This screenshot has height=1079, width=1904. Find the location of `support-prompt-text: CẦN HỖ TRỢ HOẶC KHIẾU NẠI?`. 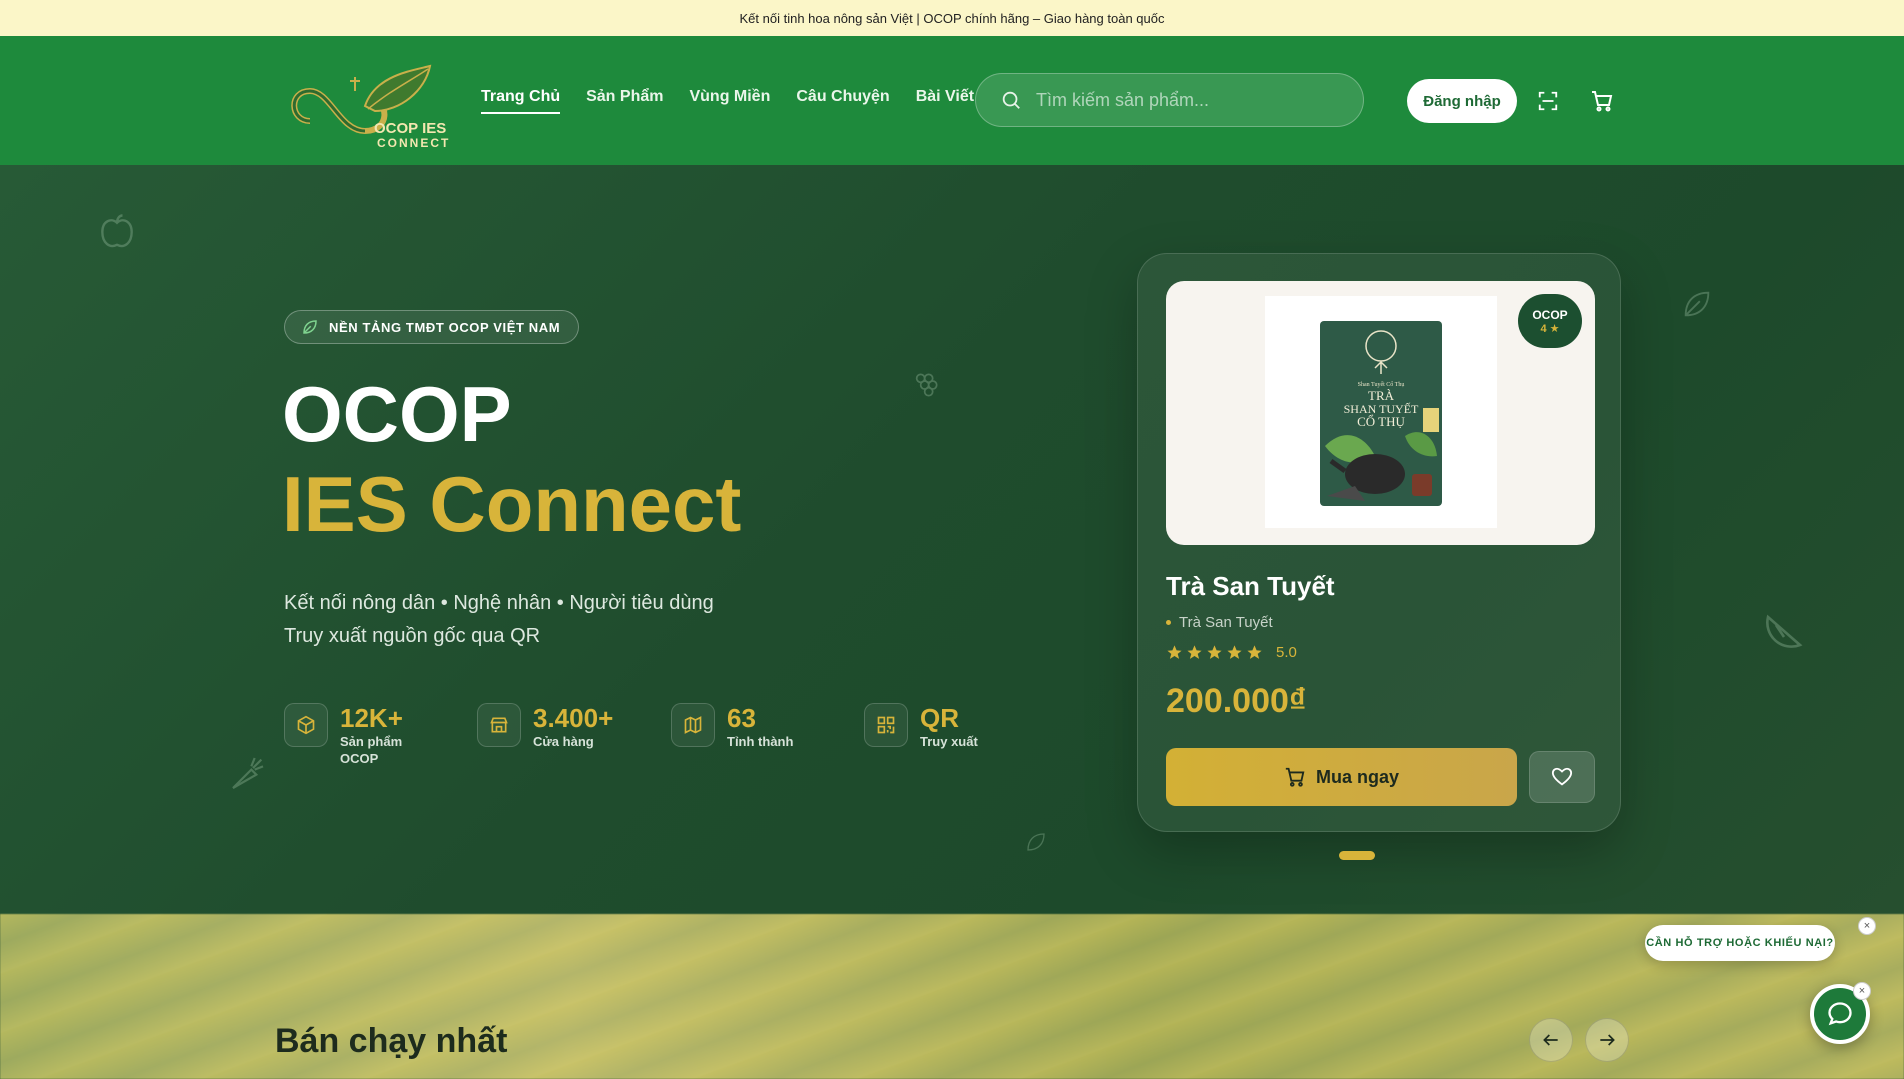

support-prompt-text: CẦN HỖ TRỢ HOẶC KHIẾU NẠI? is located at coordinates (1740, 943).